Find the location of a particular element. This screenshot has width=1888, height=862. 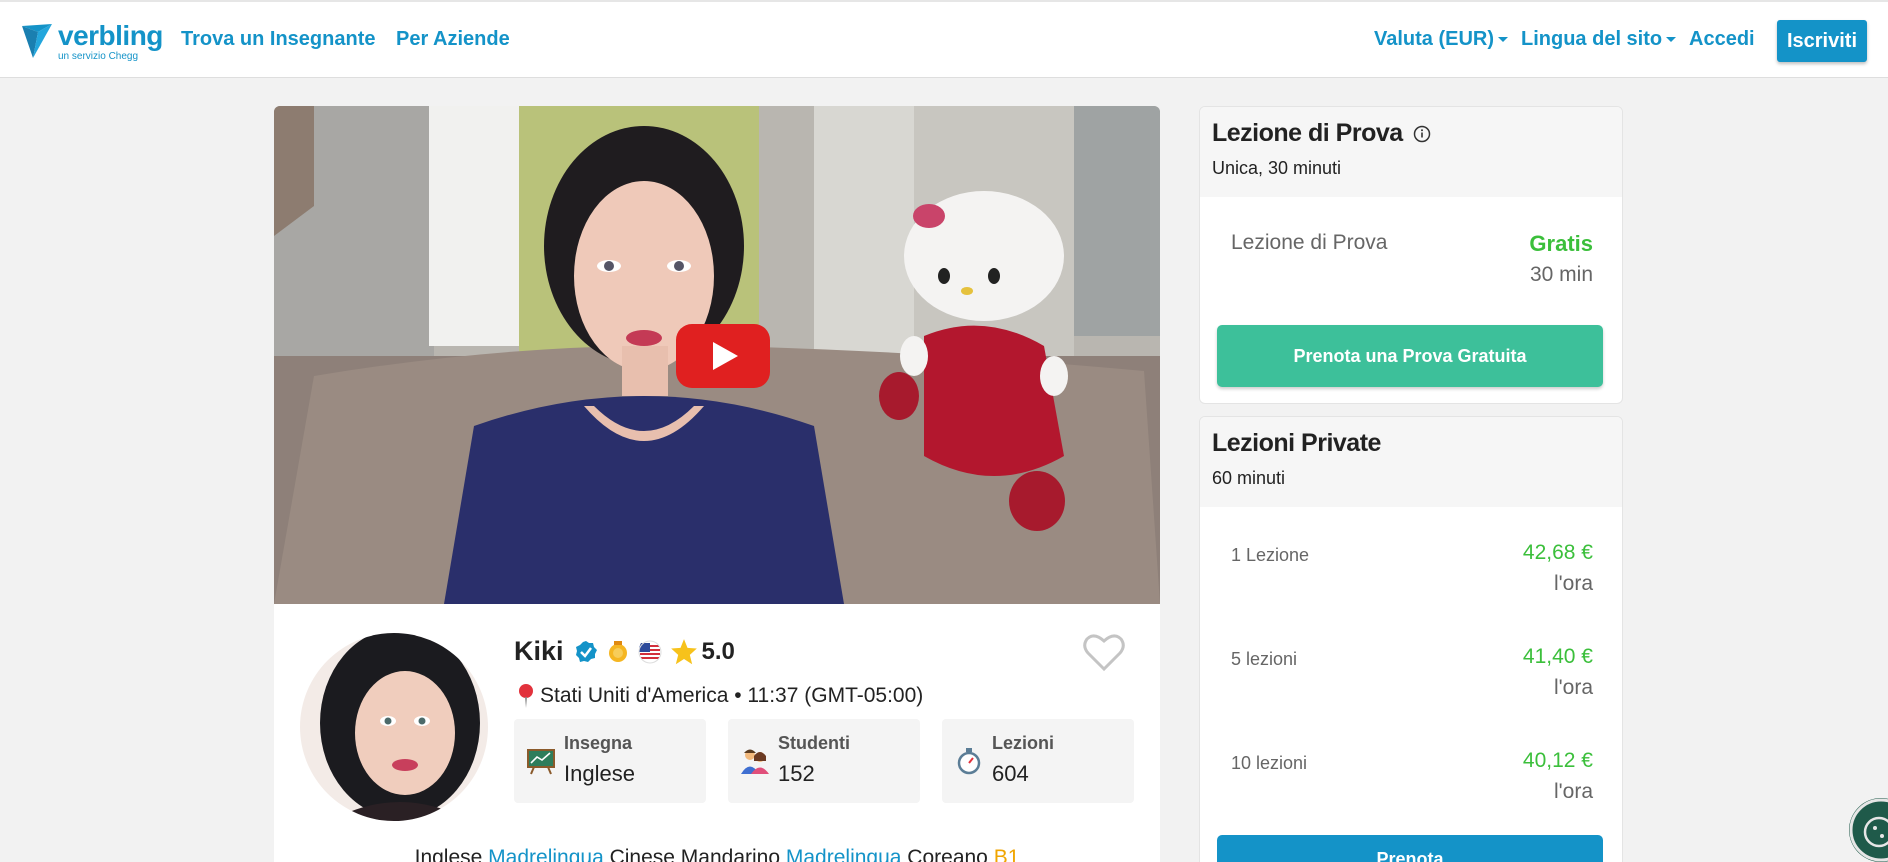

favorite-heart-icon is located at coordinates (1104, 652).